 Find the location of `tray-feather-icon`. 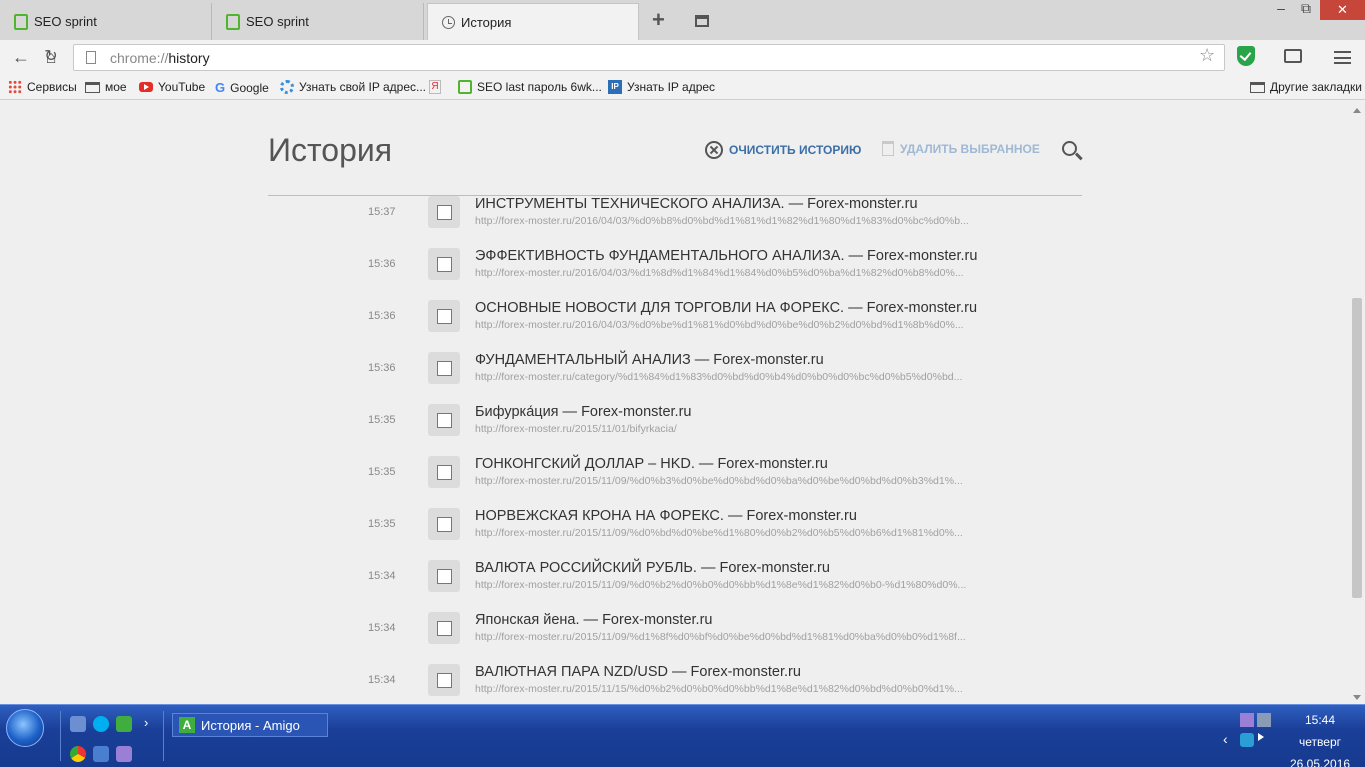

tray-feather-icon is located at coordinates (1247, 720).